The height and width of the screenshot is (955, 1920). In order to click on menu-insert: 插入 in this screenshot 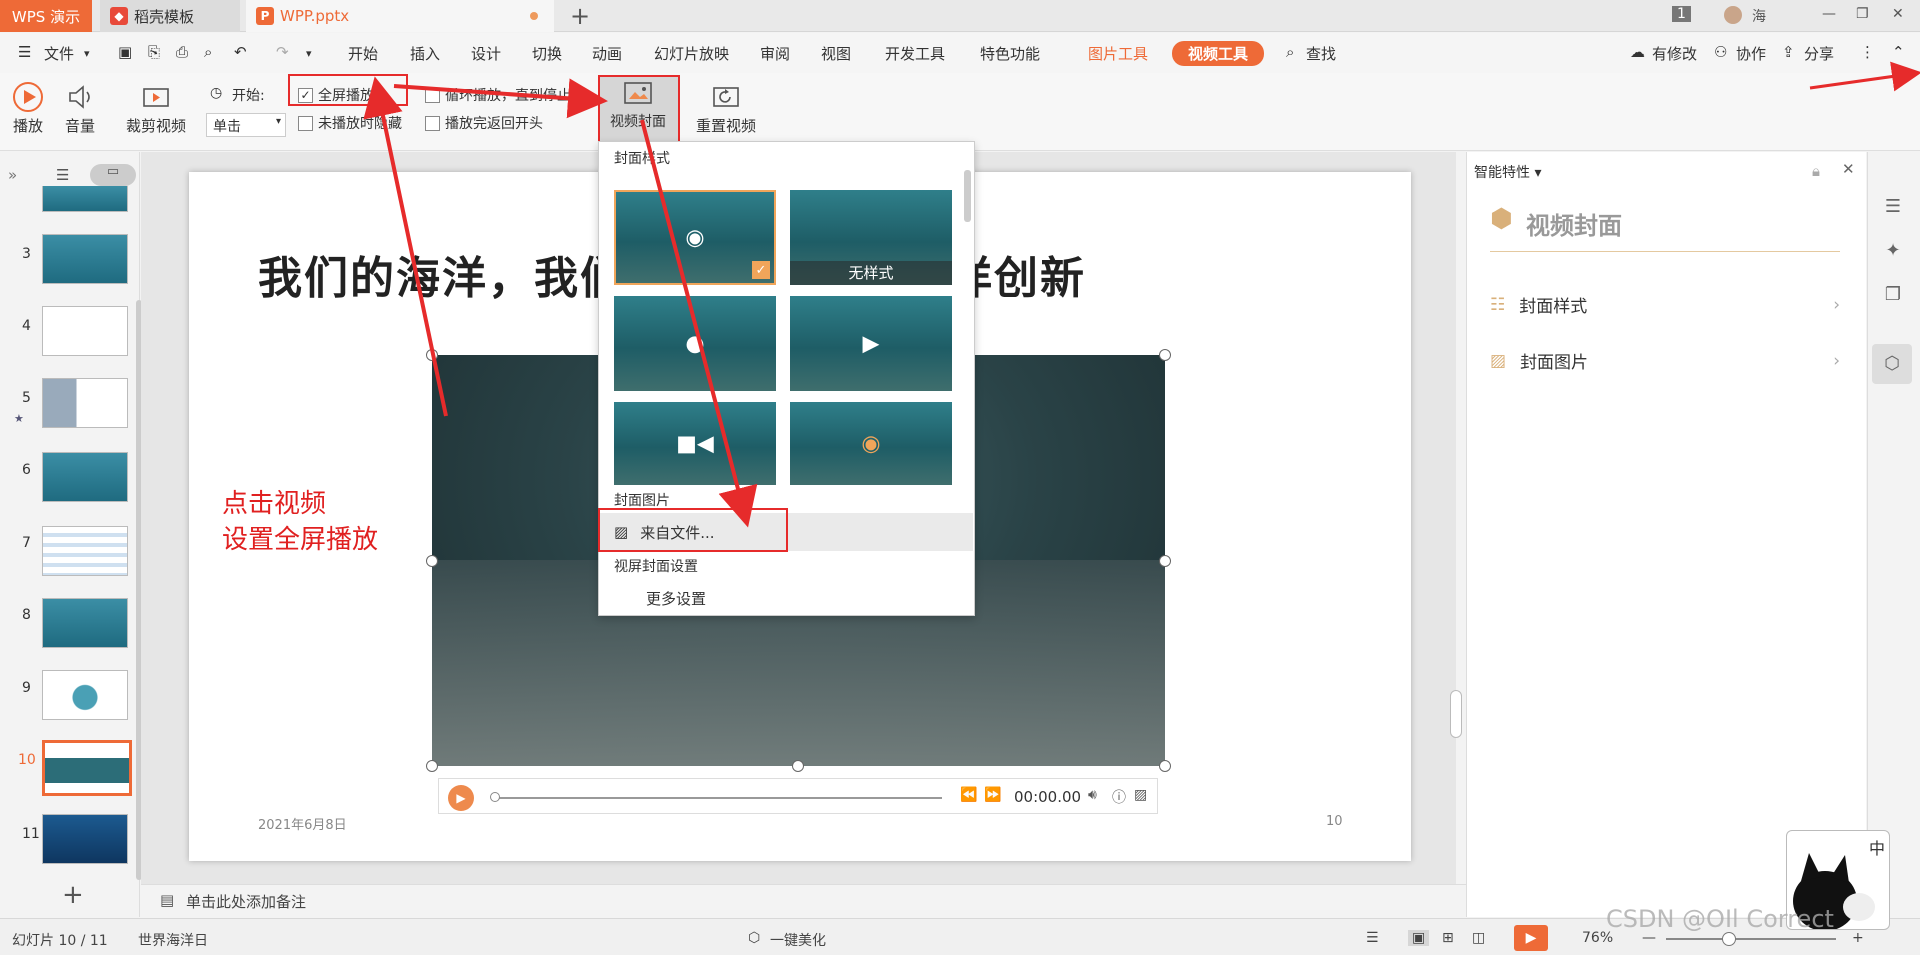, I will do `click(425, 53)`.